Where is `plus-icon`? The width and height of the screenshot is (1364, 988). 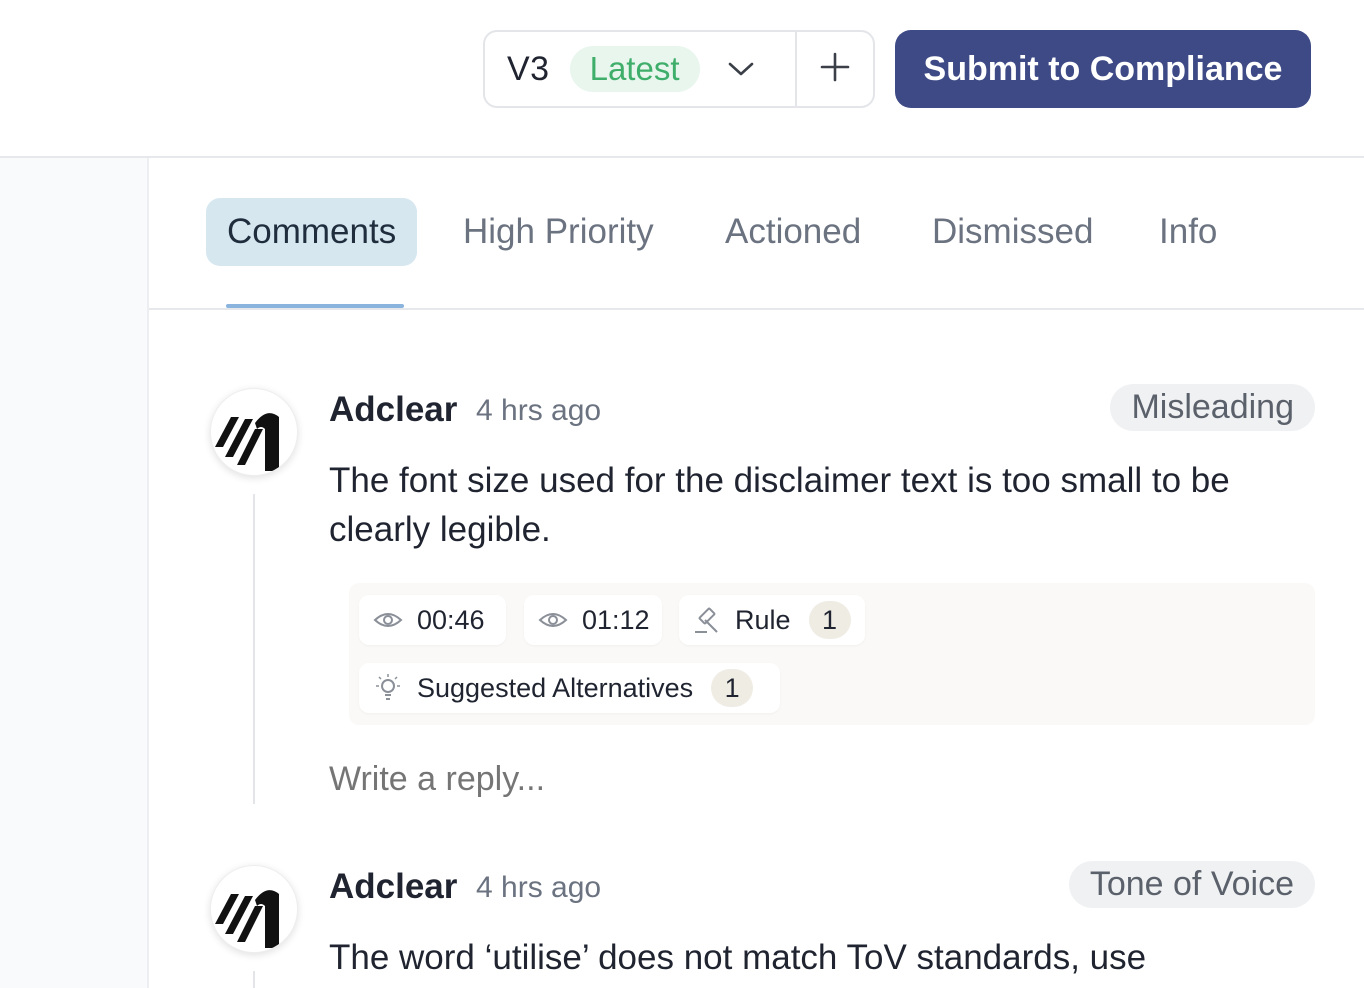 plus-icon is located at coordinates (835, 69).